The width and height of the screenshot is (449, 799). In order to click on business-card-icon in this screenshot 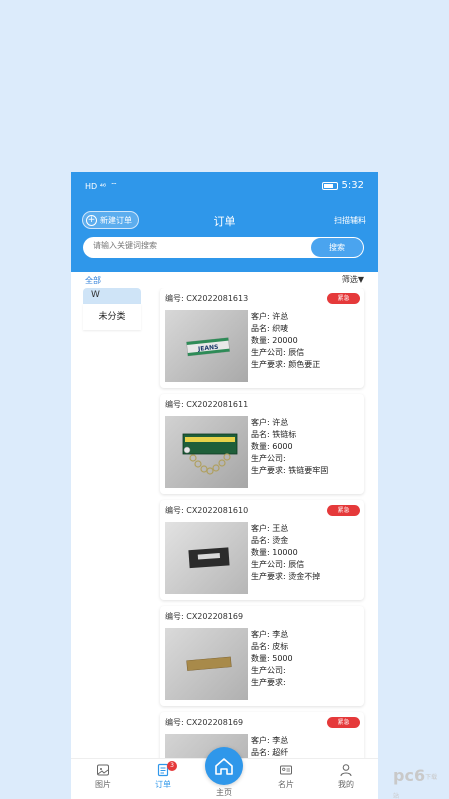, I will do `click(286, 770)`.